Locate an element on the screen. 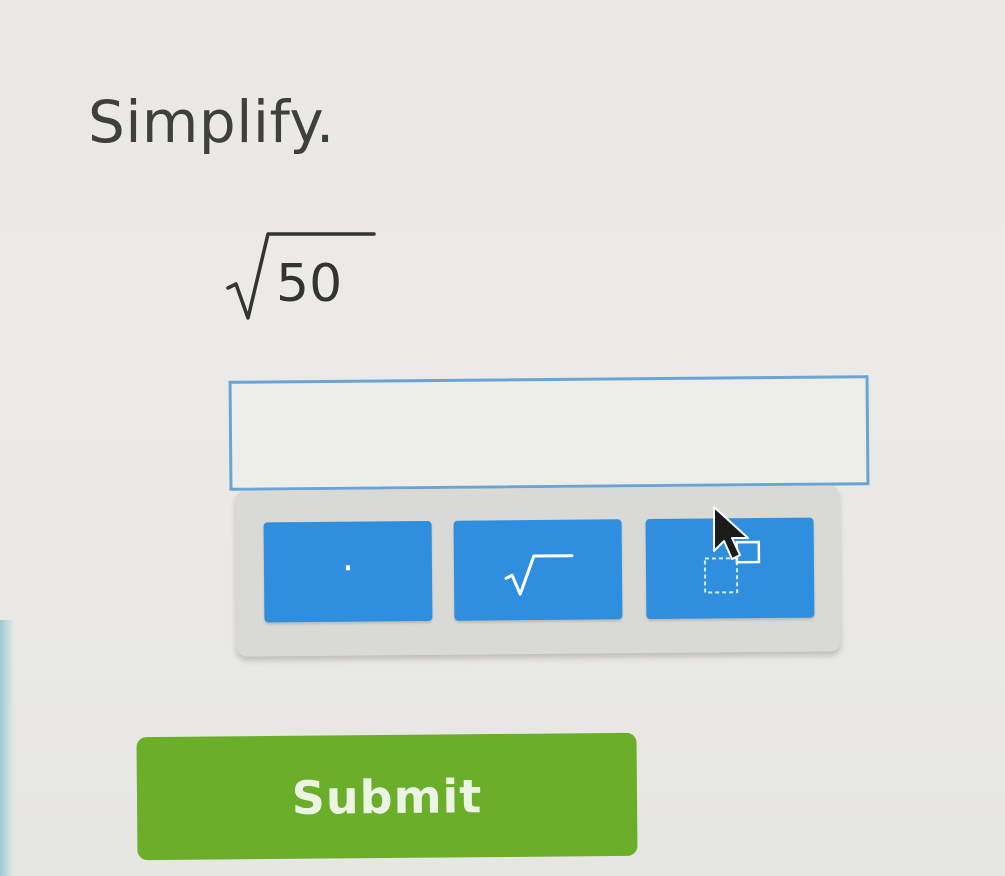 This screenshot has width=1005, height=876. radical-expression: 50 is located at coordinates (304, 276).